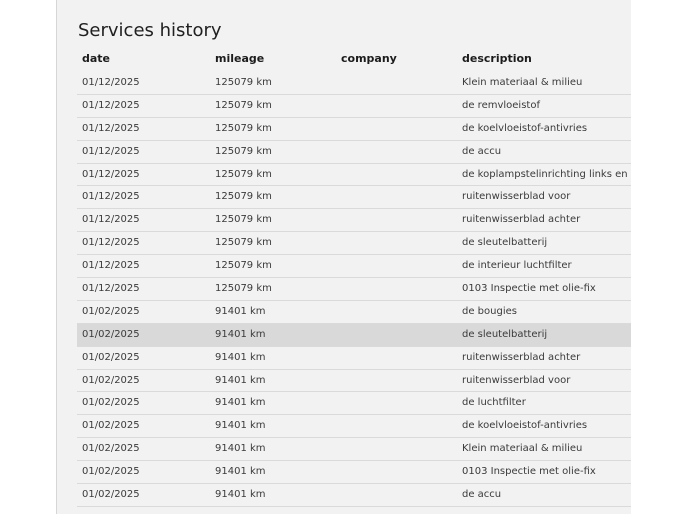 This screenshot has height=514, width=685. Describe the element at coordinates (501, 105) in the screenshot. I see `description-cell: de remvloeistof` at that location.